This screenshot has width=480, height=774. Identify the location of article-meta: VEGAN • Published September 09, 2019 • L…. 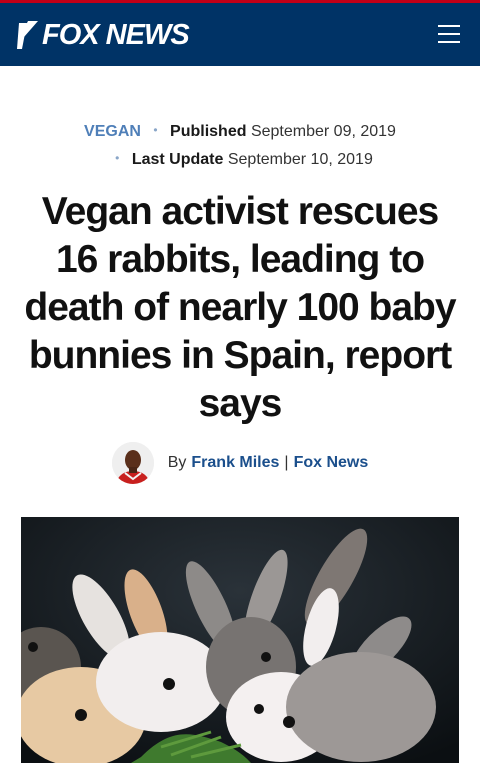
(240, 146).